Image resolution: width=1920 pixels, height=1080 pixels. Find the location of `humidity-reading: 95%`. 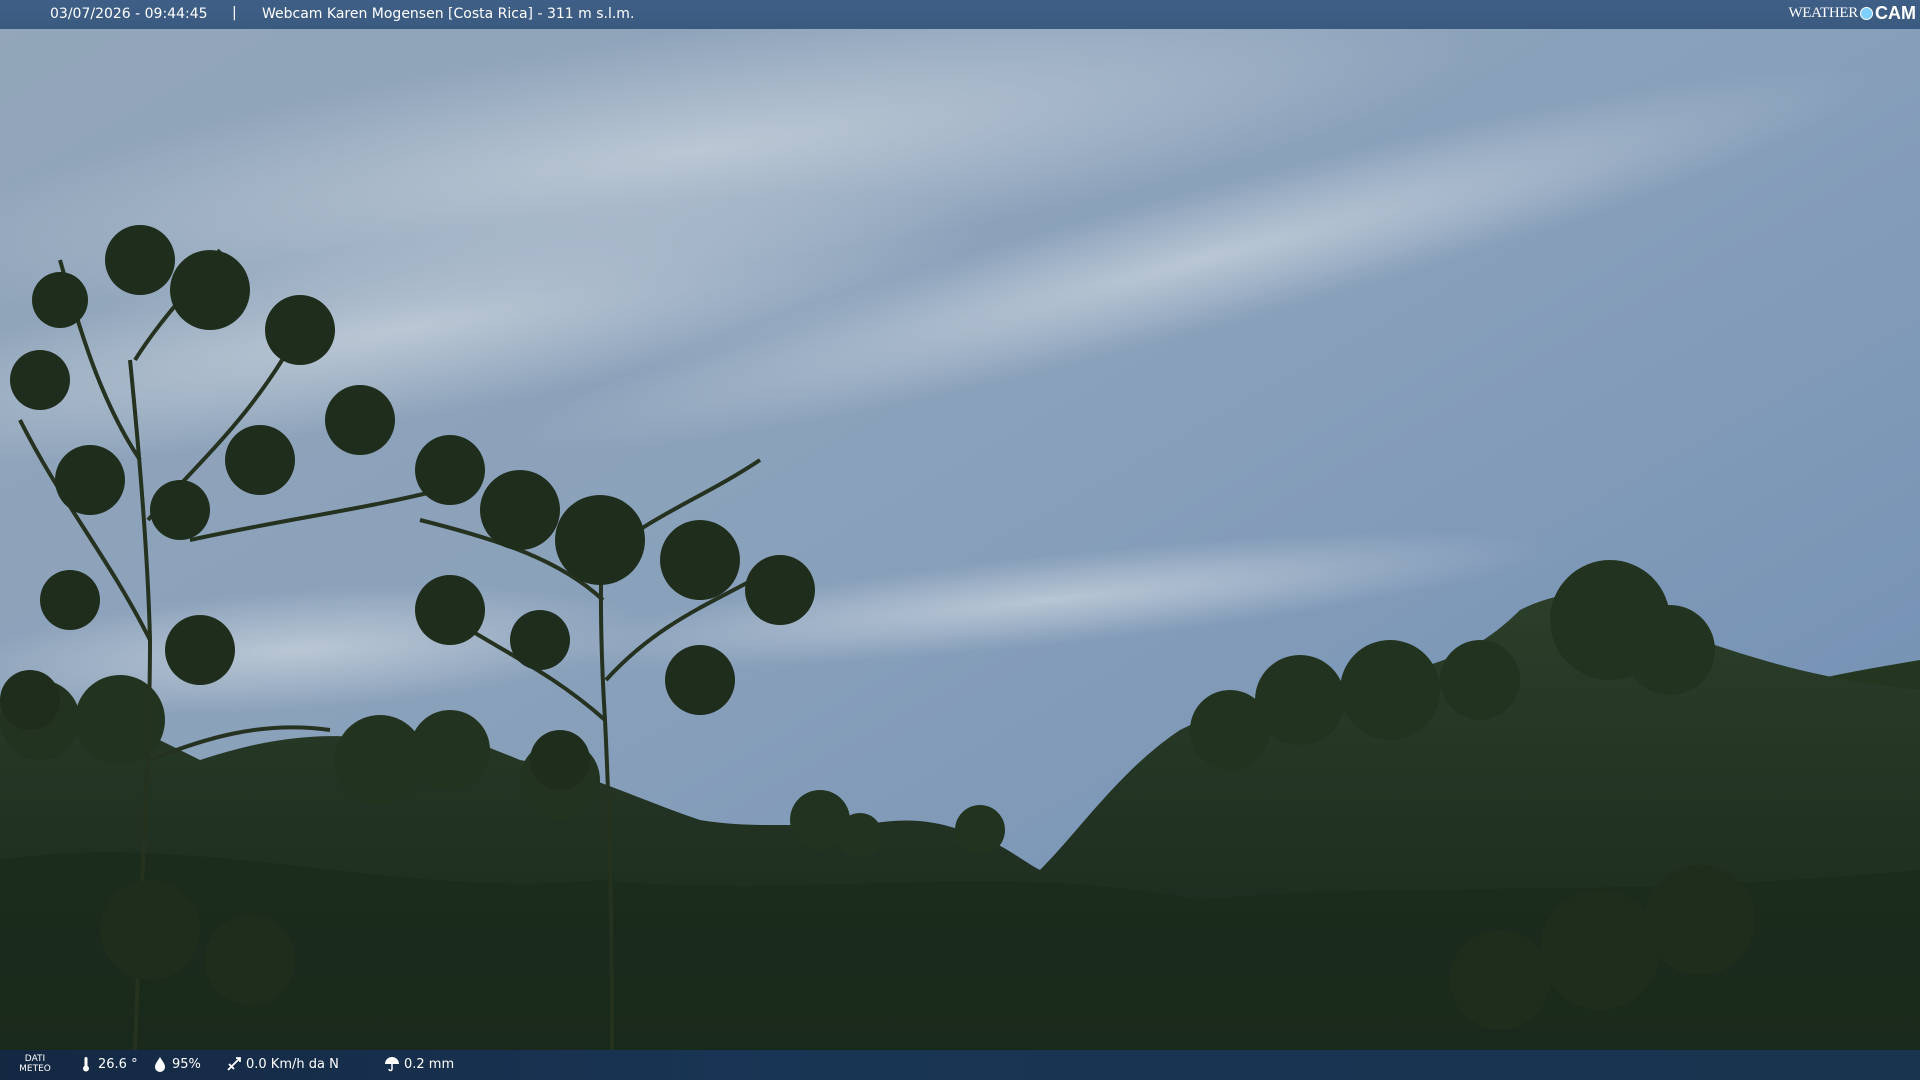

humidity-reading: 95% is located at coordinates (176, 1064).